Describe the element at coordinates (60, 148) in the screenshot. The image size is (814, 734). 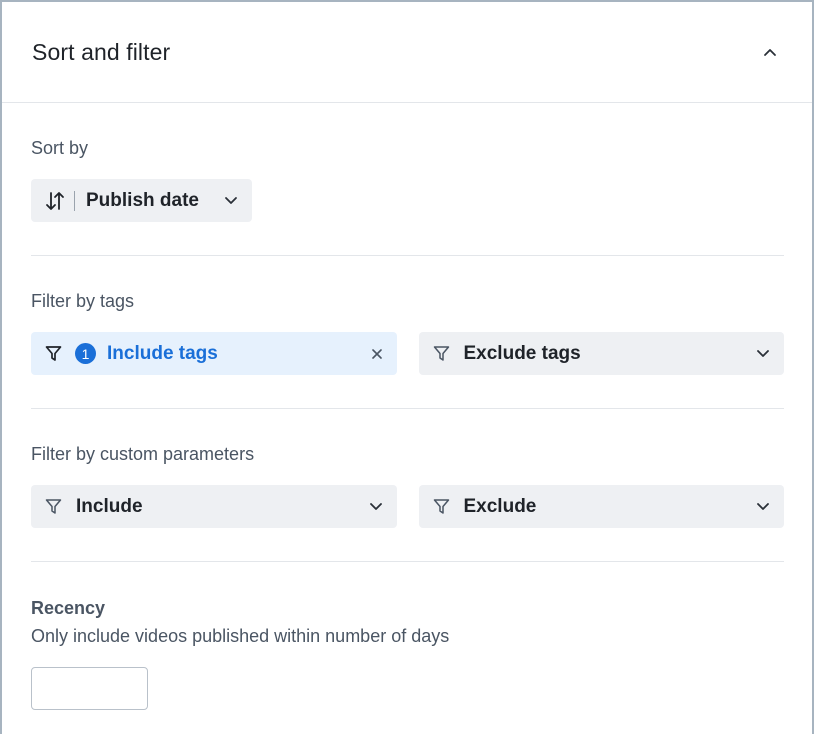
I see `sort-label: Sort by` at that location.